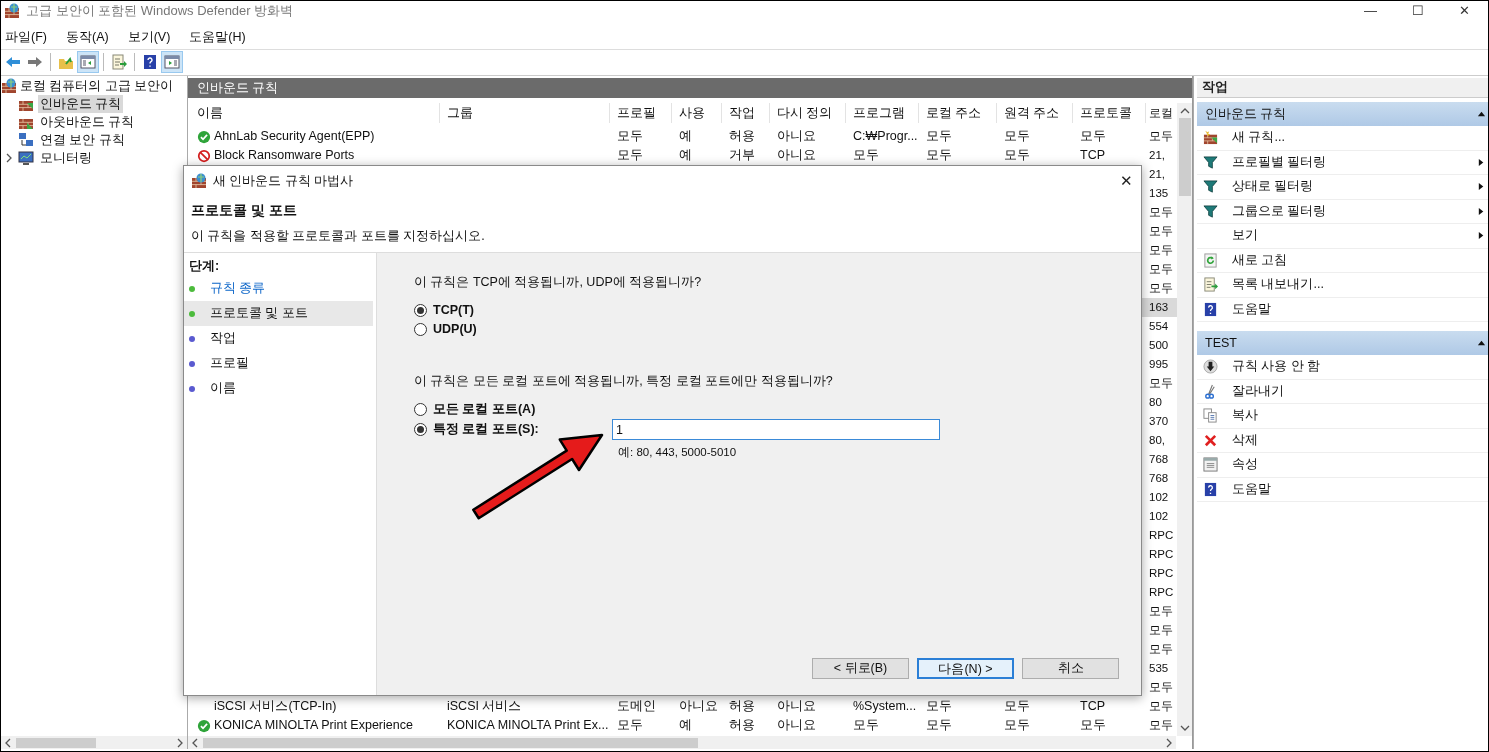 This screenshot has height=752, width=1489. Describe the element at coordinates (484, 409) in the screenshot. I see `radio-label: 모든 로컬 포트(A)` at that location.